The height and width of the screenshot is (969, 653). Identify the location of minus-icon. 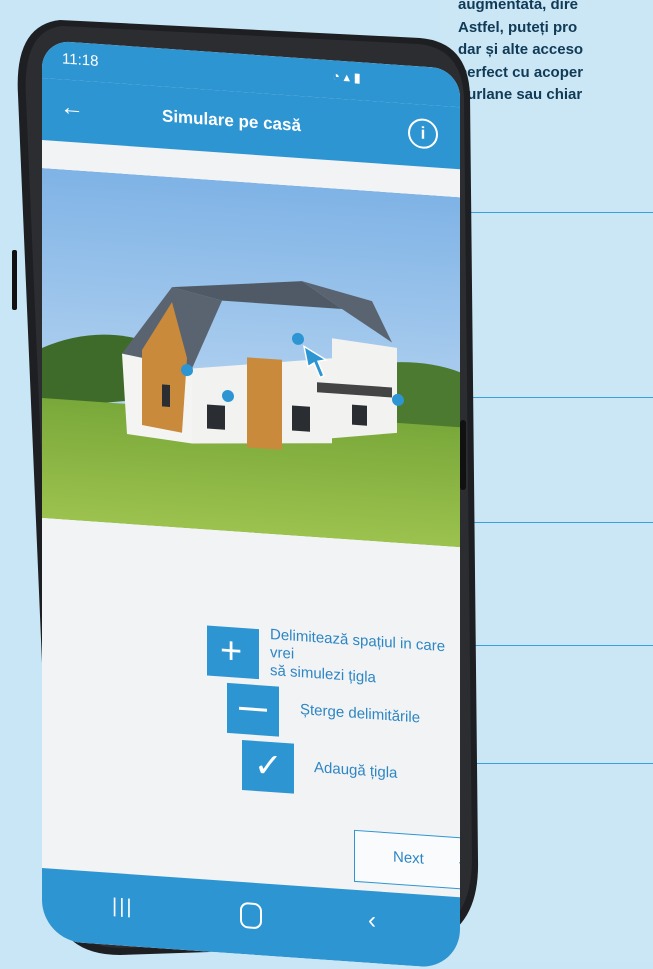
(253, 709).